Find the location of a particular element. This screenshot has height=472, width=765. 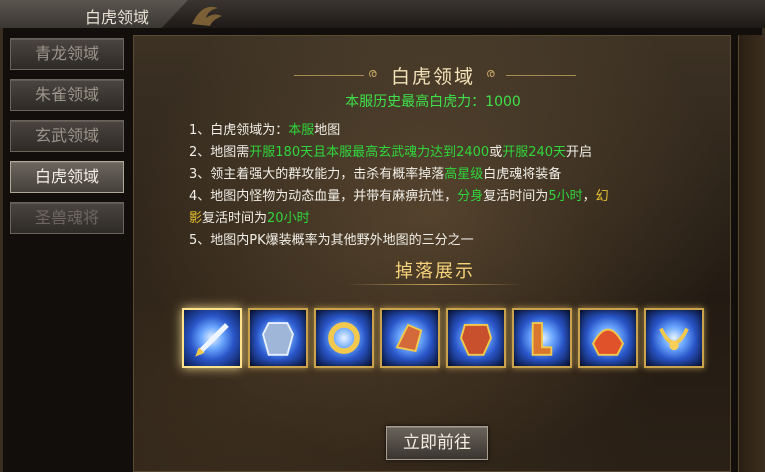

rule-highlight: 分身 is located at coordinates (470, 196).